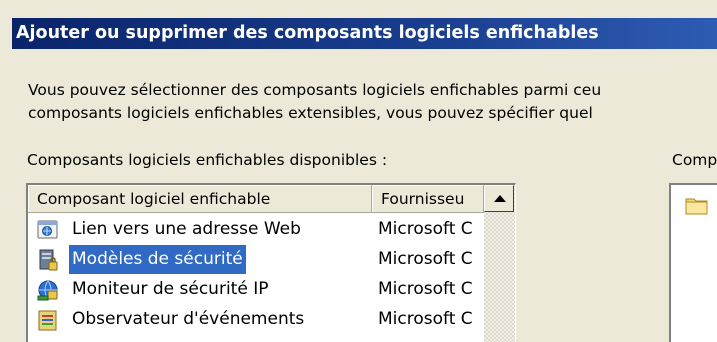 The height and width of the screenshot is (342, 717). I want to click on list-item: Observateur d'événements Microsoft C, so click(256, 319).